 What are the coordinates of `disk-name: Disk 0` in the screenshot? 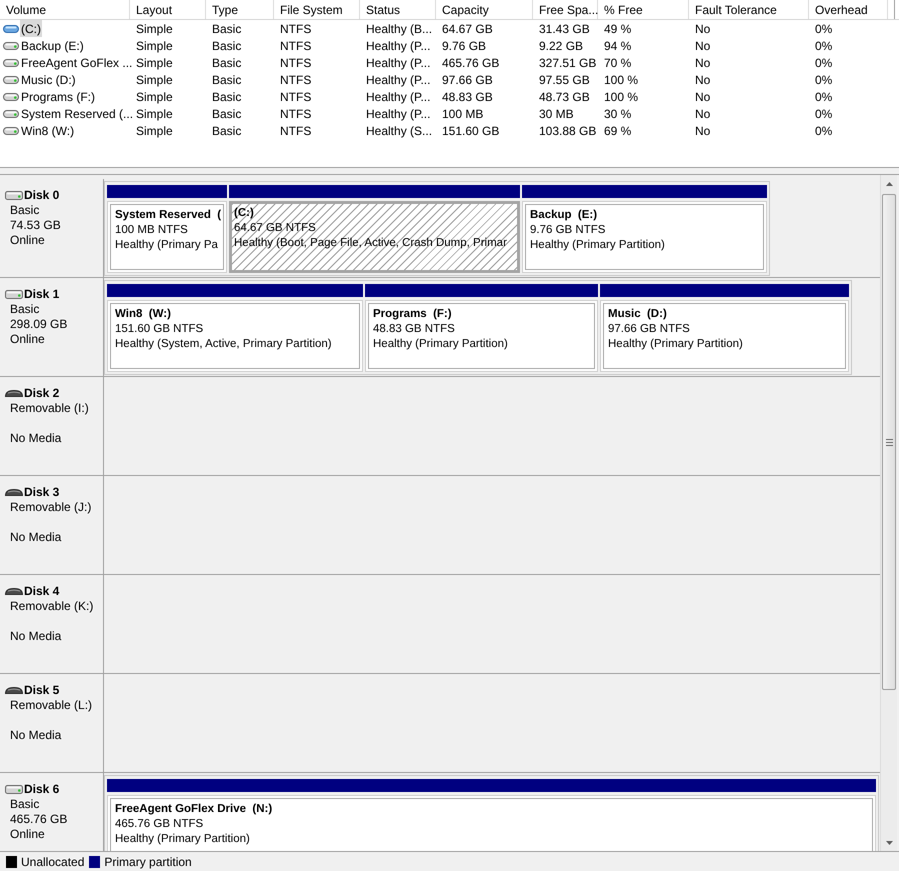 It's located at (42, 195).